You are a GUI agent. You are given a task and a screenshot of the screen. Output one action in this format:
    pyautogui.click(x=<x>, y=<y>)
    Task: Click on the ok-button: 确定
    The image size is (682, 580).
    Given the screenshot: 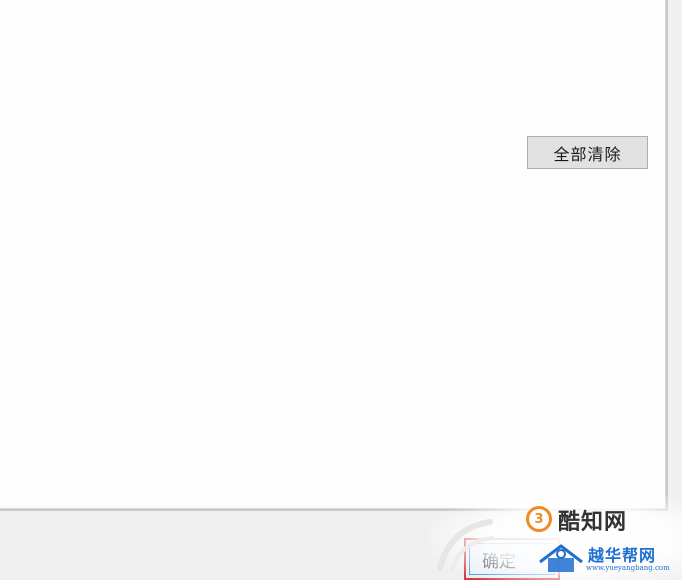 What is the action you would take?
    pyautogui.click(x=512, y=559)
    